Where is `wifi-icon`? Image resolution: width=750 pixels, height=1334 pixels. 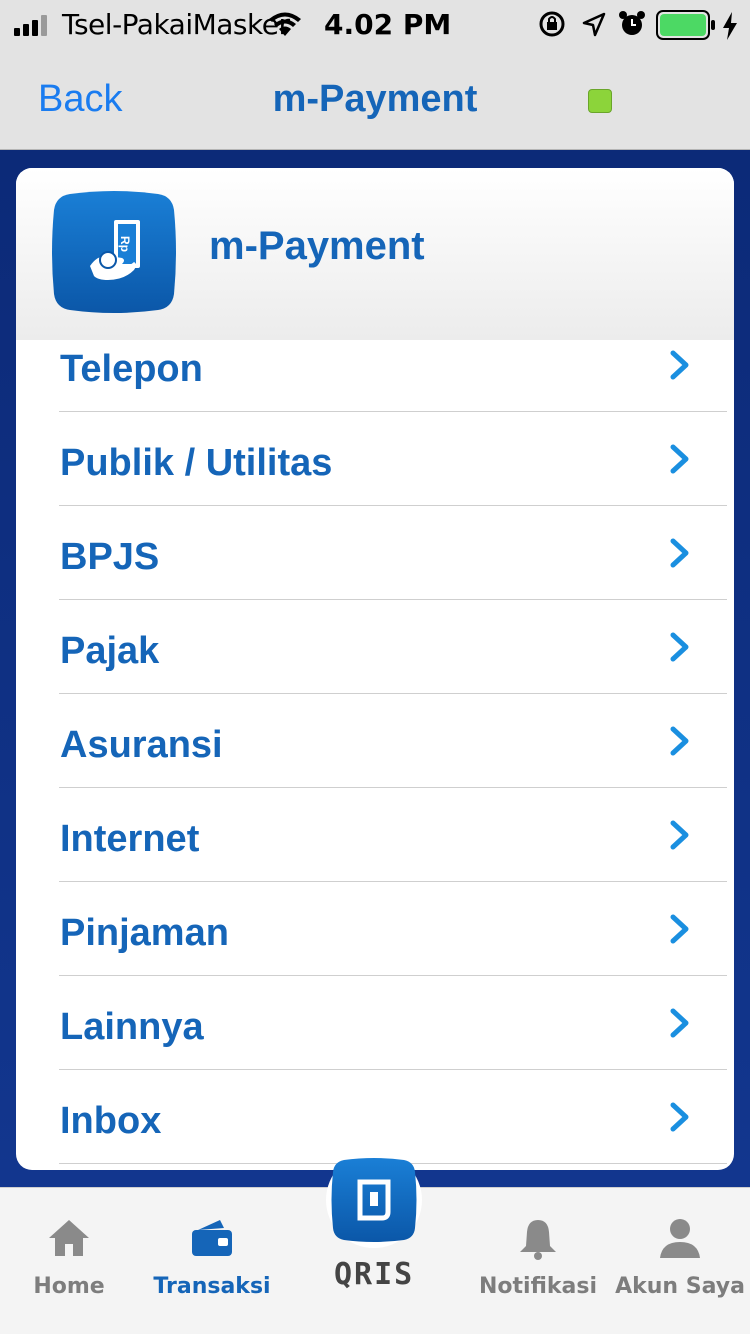
wifi-icon is located at coordinates (285, 24).